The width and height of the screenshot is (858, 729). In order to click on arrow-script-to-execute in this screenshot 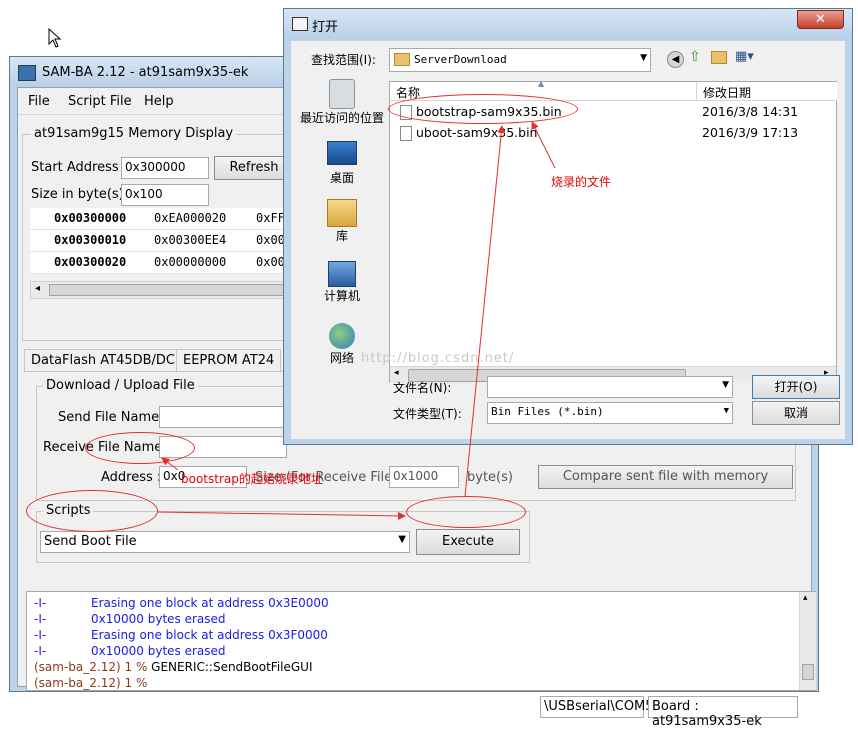, I will do `click(281, 515)`.